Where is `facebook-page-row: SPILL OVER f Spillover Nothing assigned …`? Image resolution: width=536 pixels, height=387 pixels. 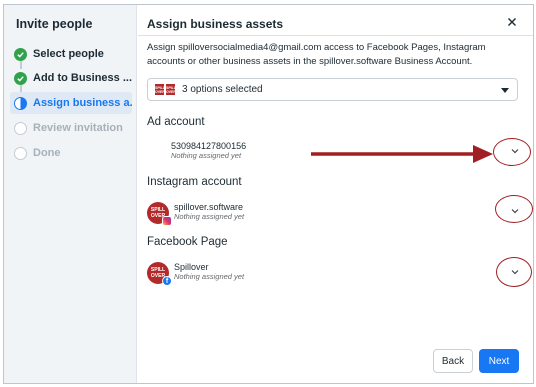 facebook-page-row: SPILL OVER f Spillover Nothing assigned … is located at coordinates (332, 274).